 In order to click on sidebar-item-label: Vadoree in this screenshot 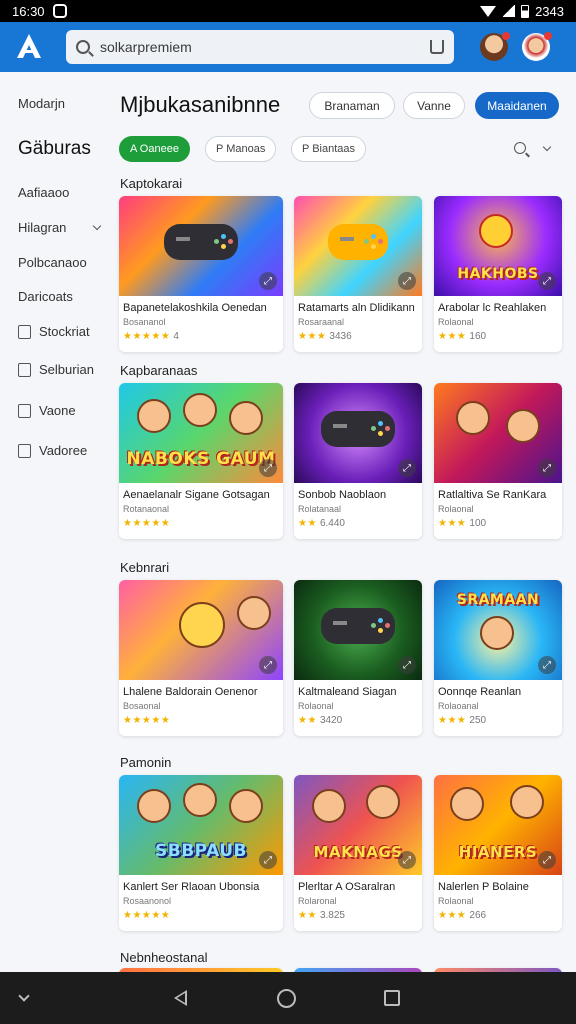, I will do `click(63, 450)`.